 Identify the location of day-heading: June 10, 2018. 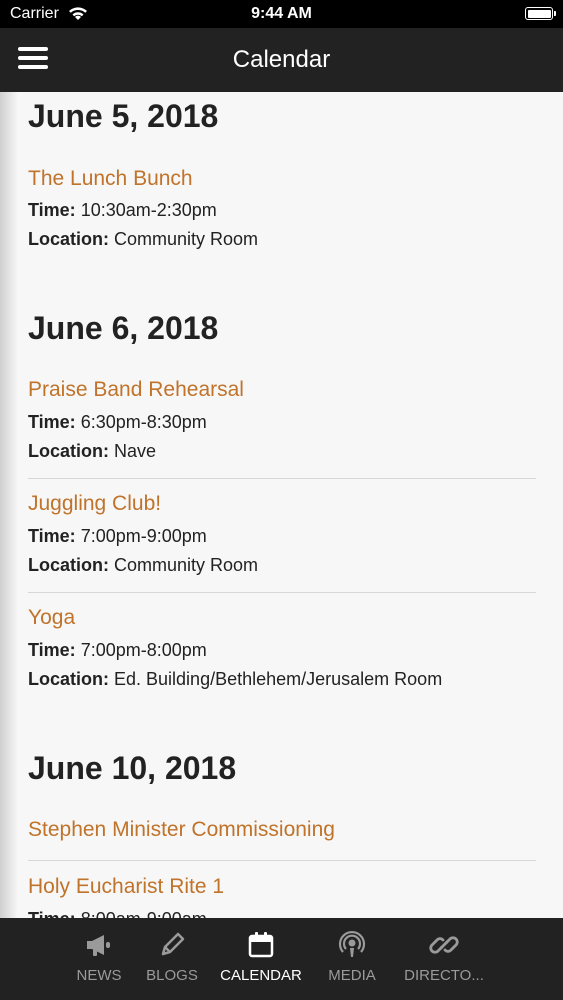
(132, 768).